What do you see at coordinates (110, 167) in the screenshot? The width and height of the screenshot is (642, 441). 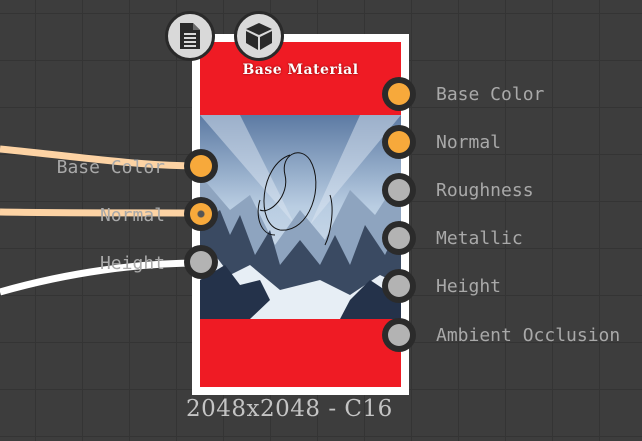 I see `input-label-base-color: Base Color` at bounding box center [110, 167].